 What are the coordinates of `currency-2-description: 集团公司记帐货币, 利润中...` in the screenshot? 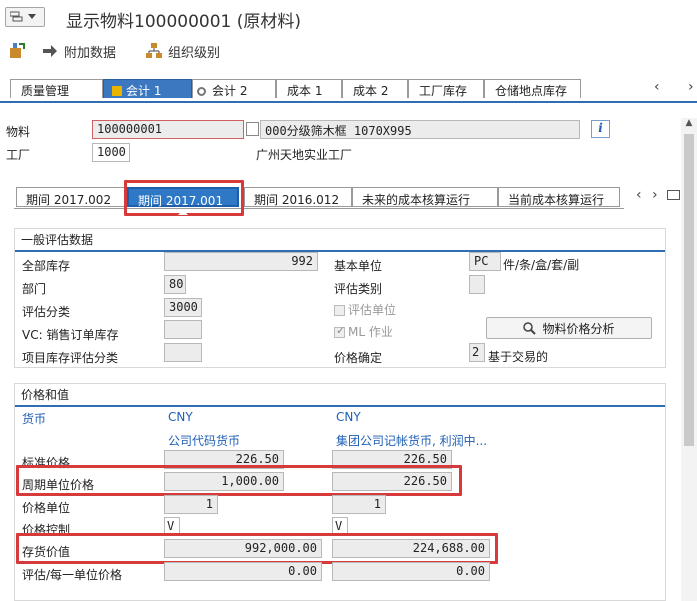 It's located at (412, 441).